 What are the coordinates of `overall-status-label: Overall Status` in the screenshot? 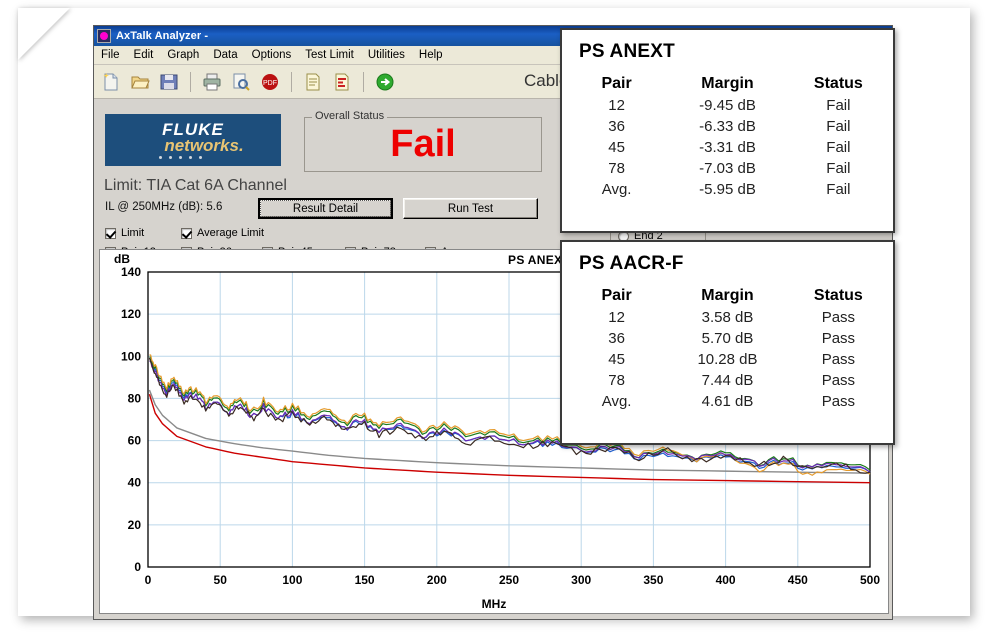 It's located at (350, 116).